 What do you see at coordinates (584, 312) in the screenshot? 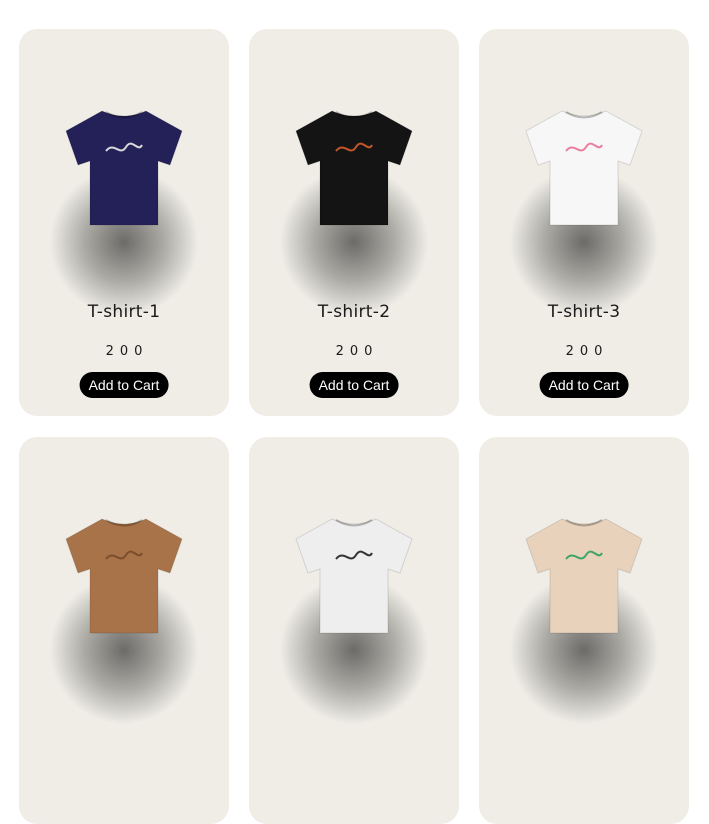
I see `product-title: T-shirt-3` at bounding box center [584, 312].